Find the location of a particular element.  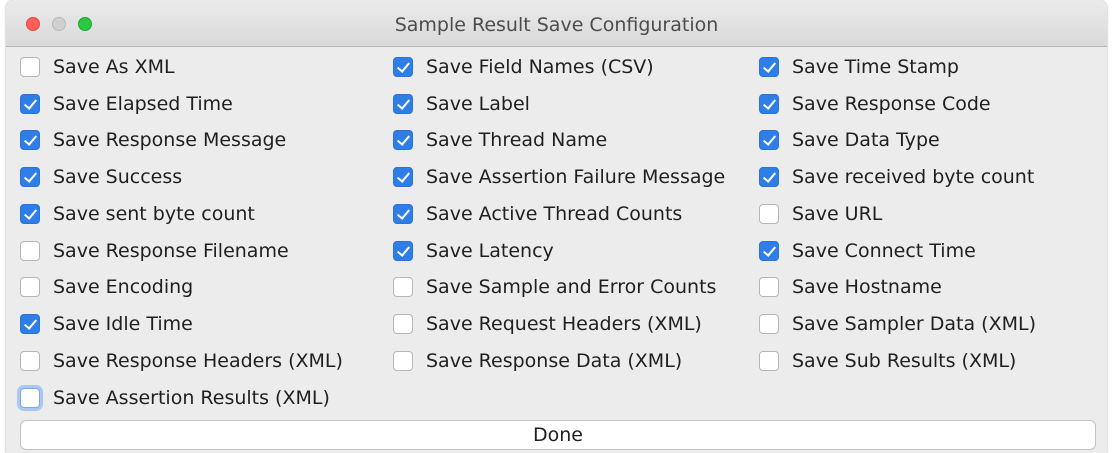

option-save-response-filename: Save Response Filename is located at coordinates (154, 251).